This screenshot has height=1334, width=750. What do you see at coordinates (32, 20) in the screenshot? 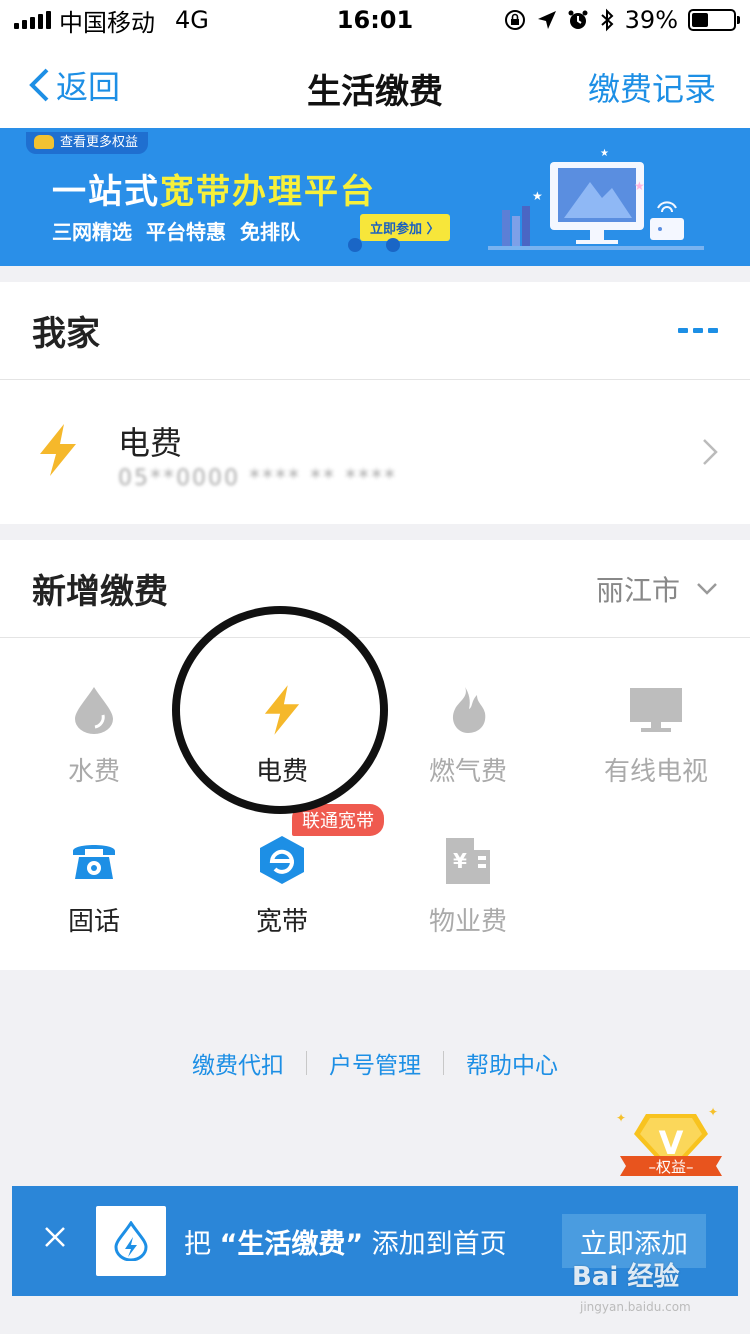
I see `signal-icon` at bounding box center [32, 20].